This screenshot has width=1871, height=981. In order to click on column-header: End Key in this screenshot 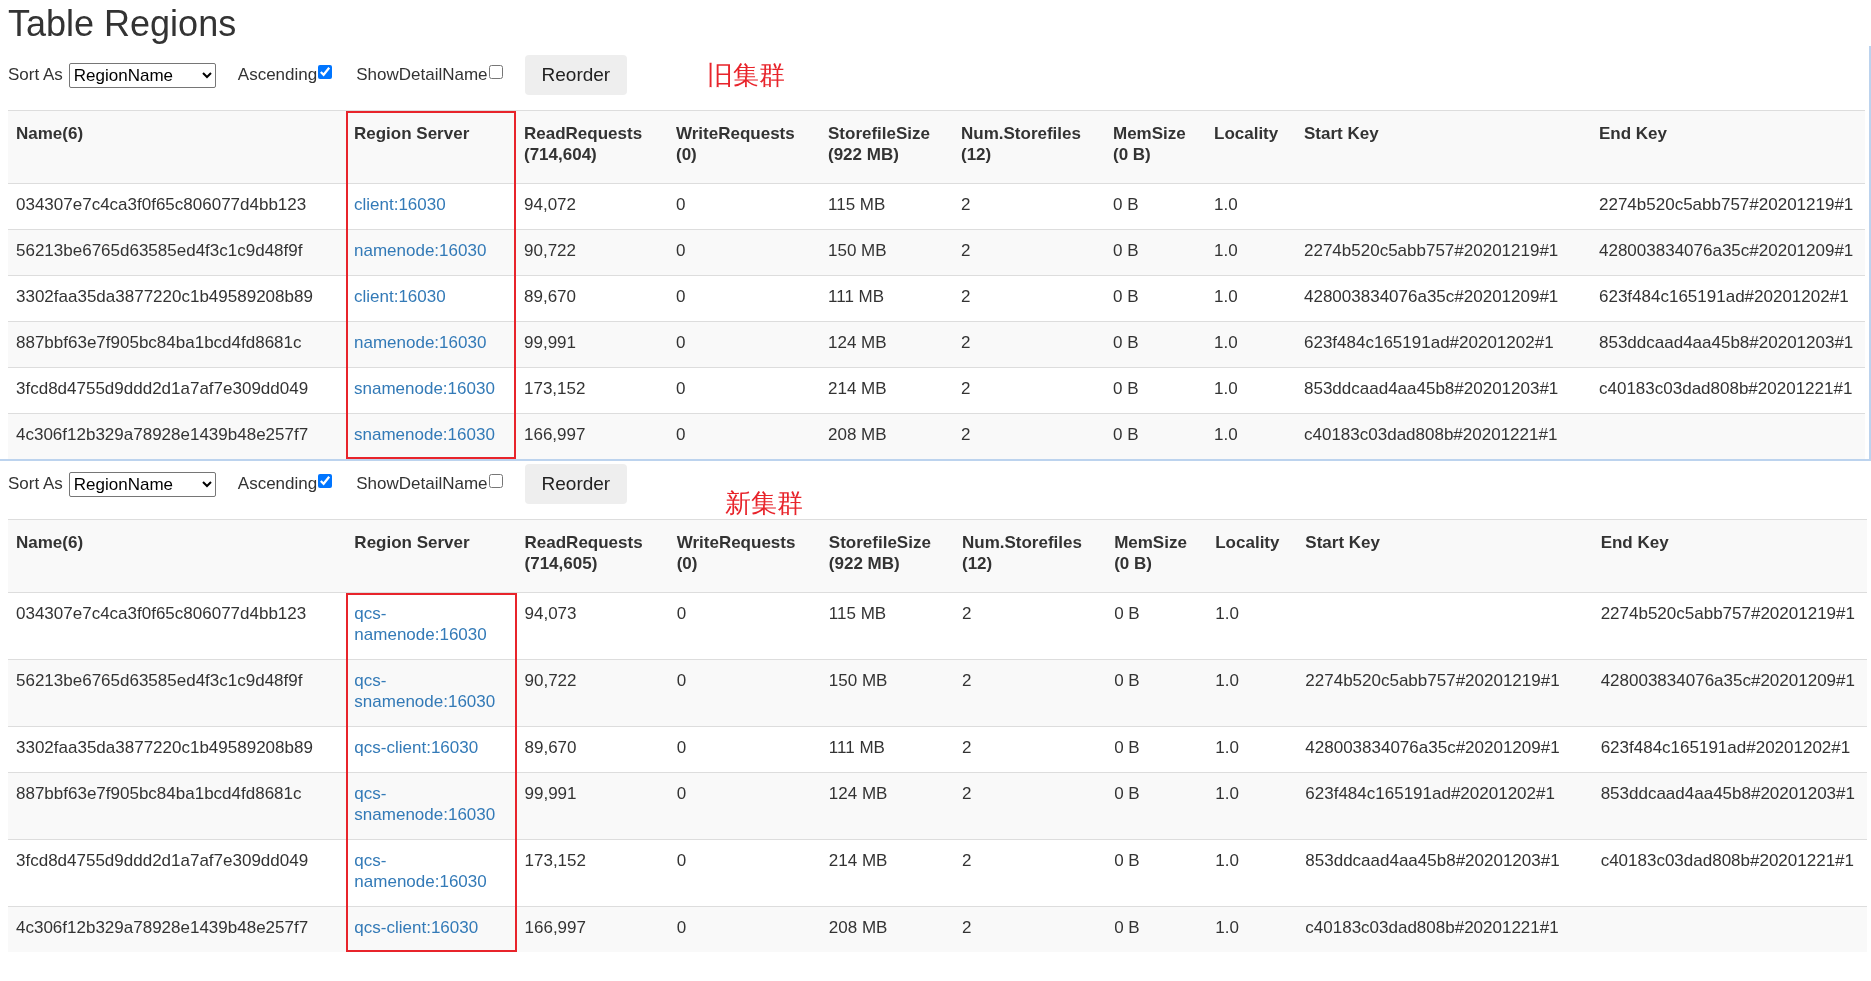, I will do `click(1634, 542)`.